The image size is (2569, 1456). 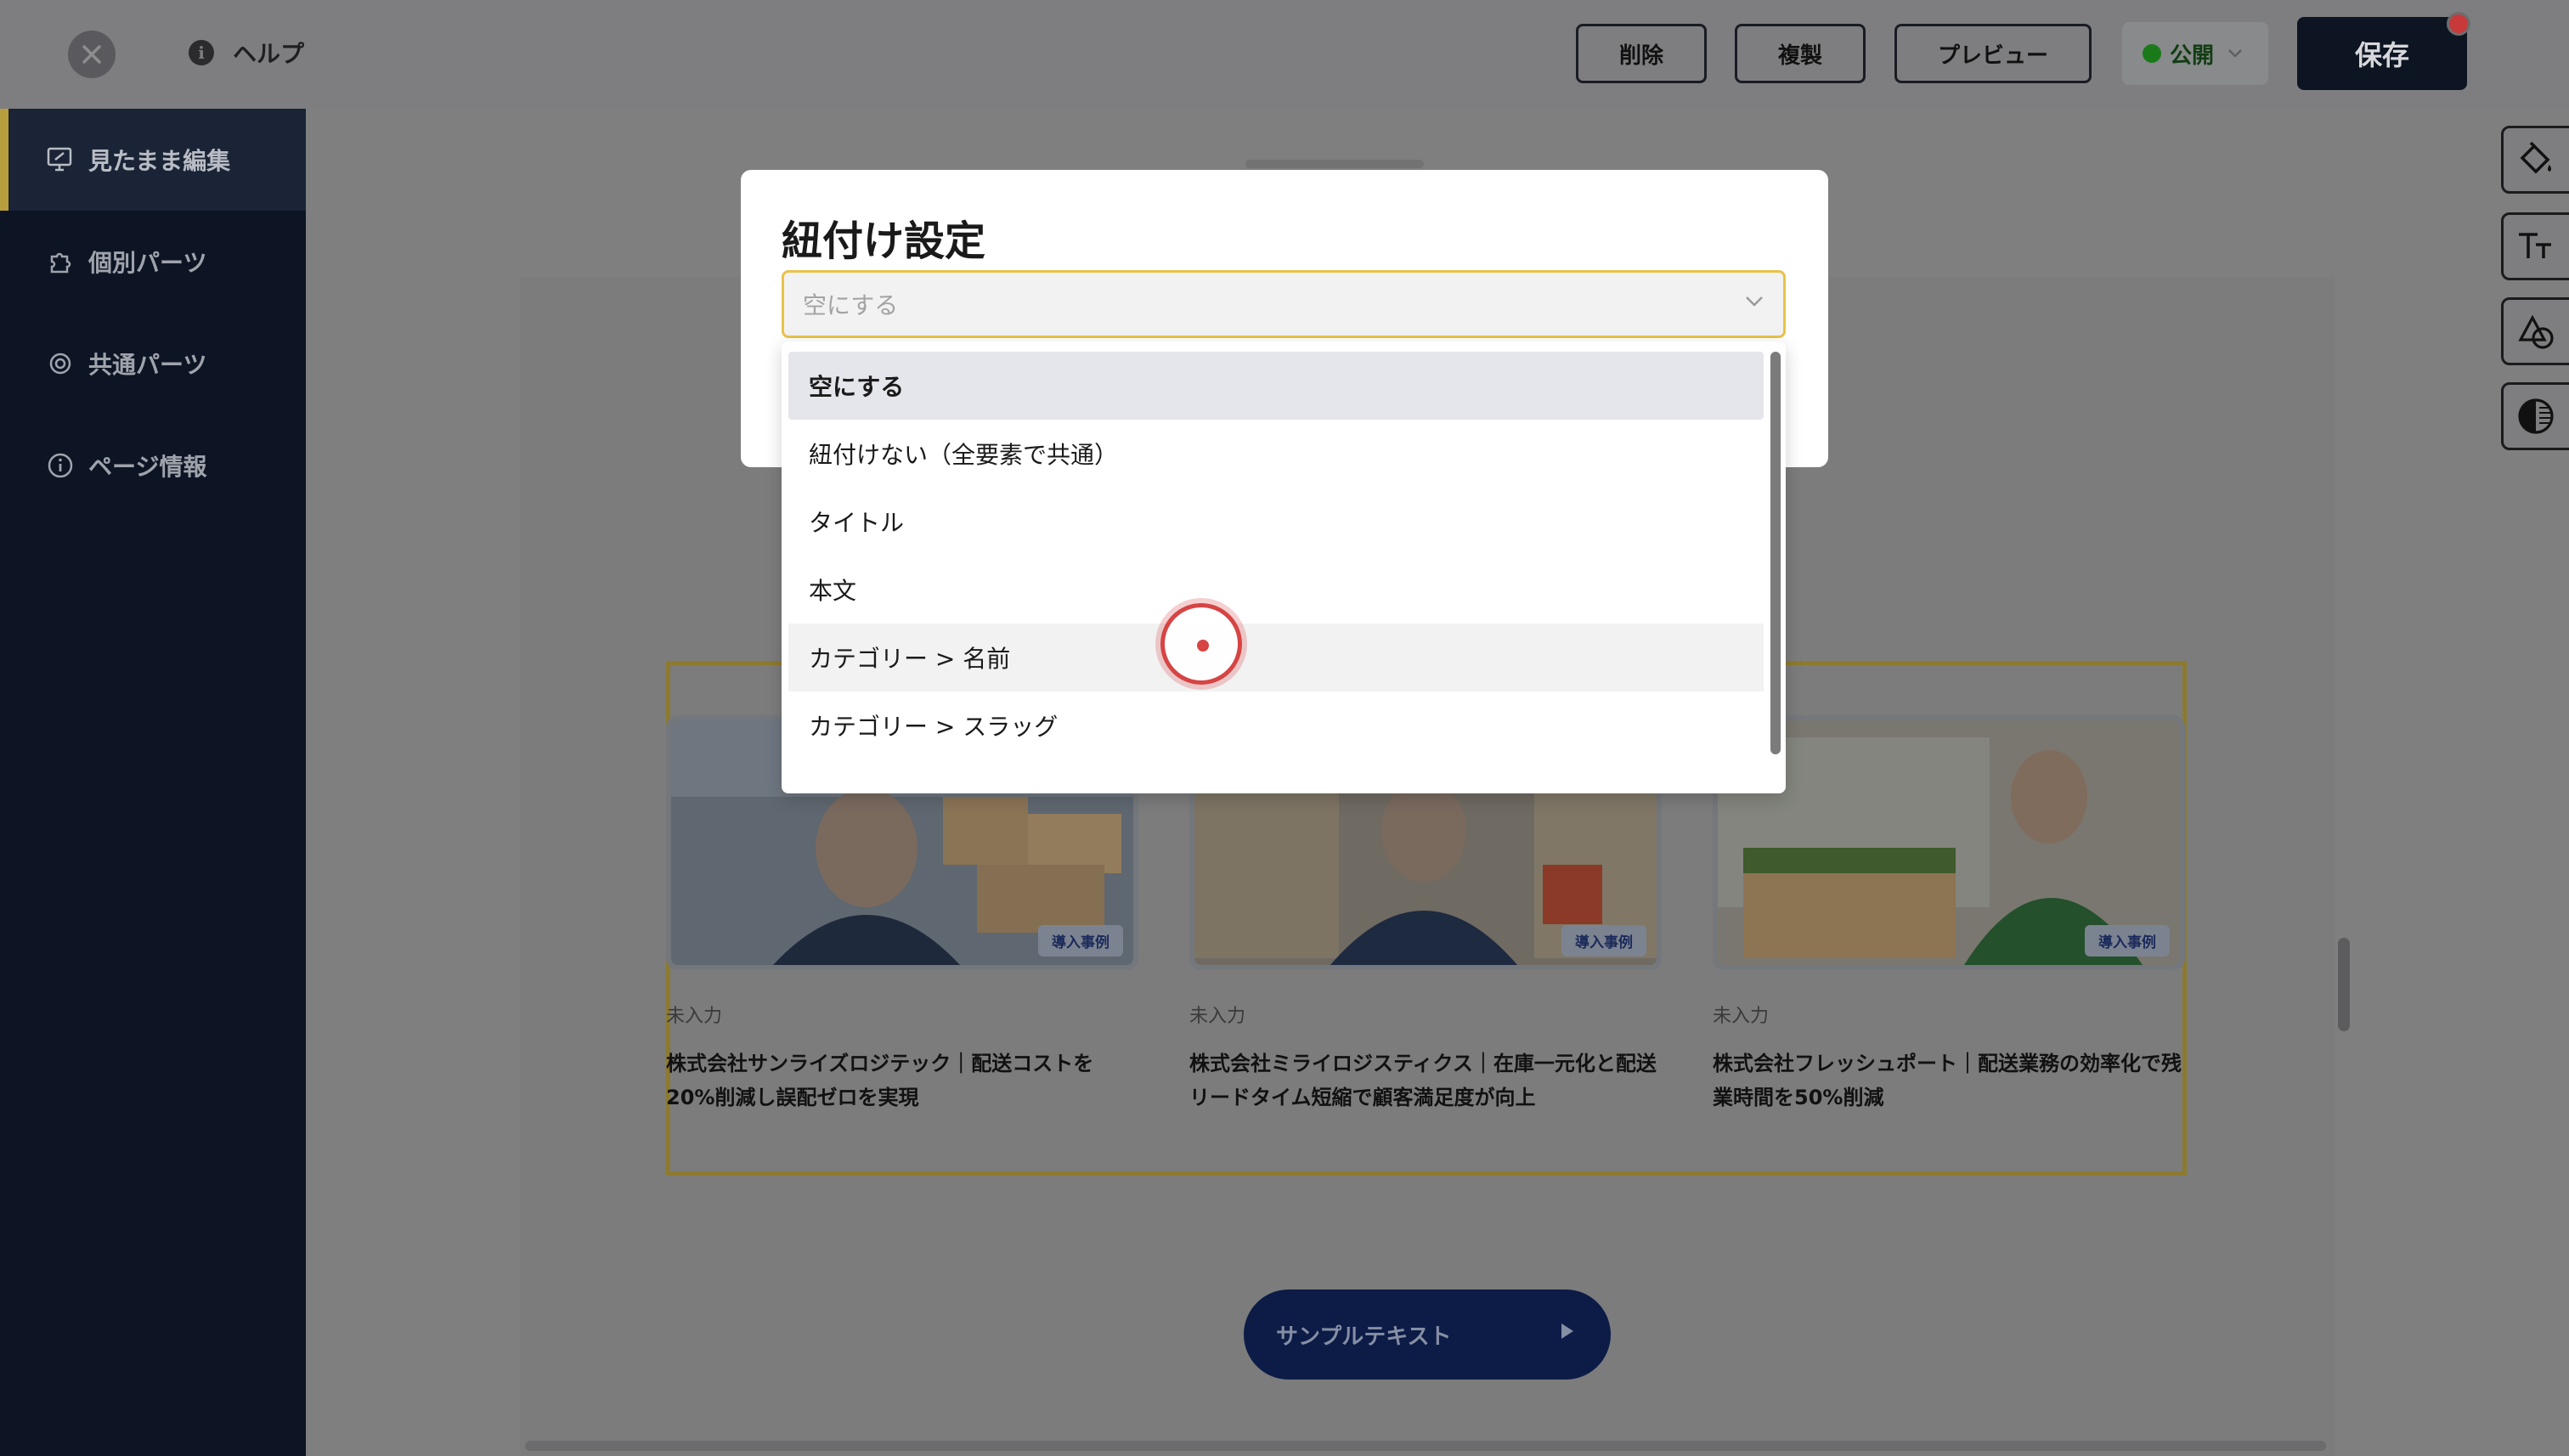 I want to click on shape-tool-button, so click(x=2535, y=331).